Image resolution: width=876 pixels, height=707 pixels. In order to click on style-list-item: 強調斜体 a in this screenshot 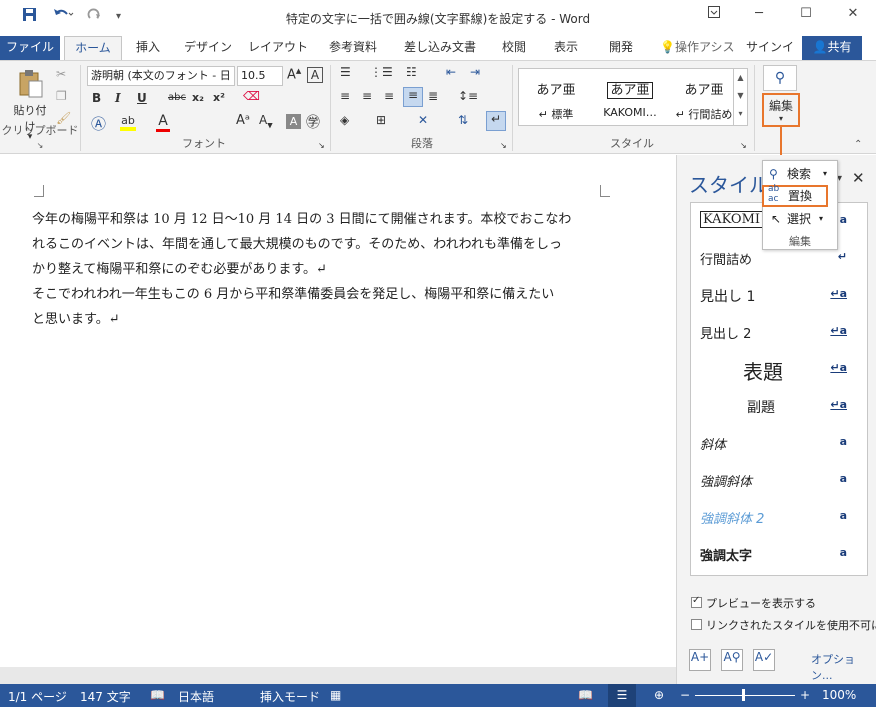, I will do `click(779, 480)`.